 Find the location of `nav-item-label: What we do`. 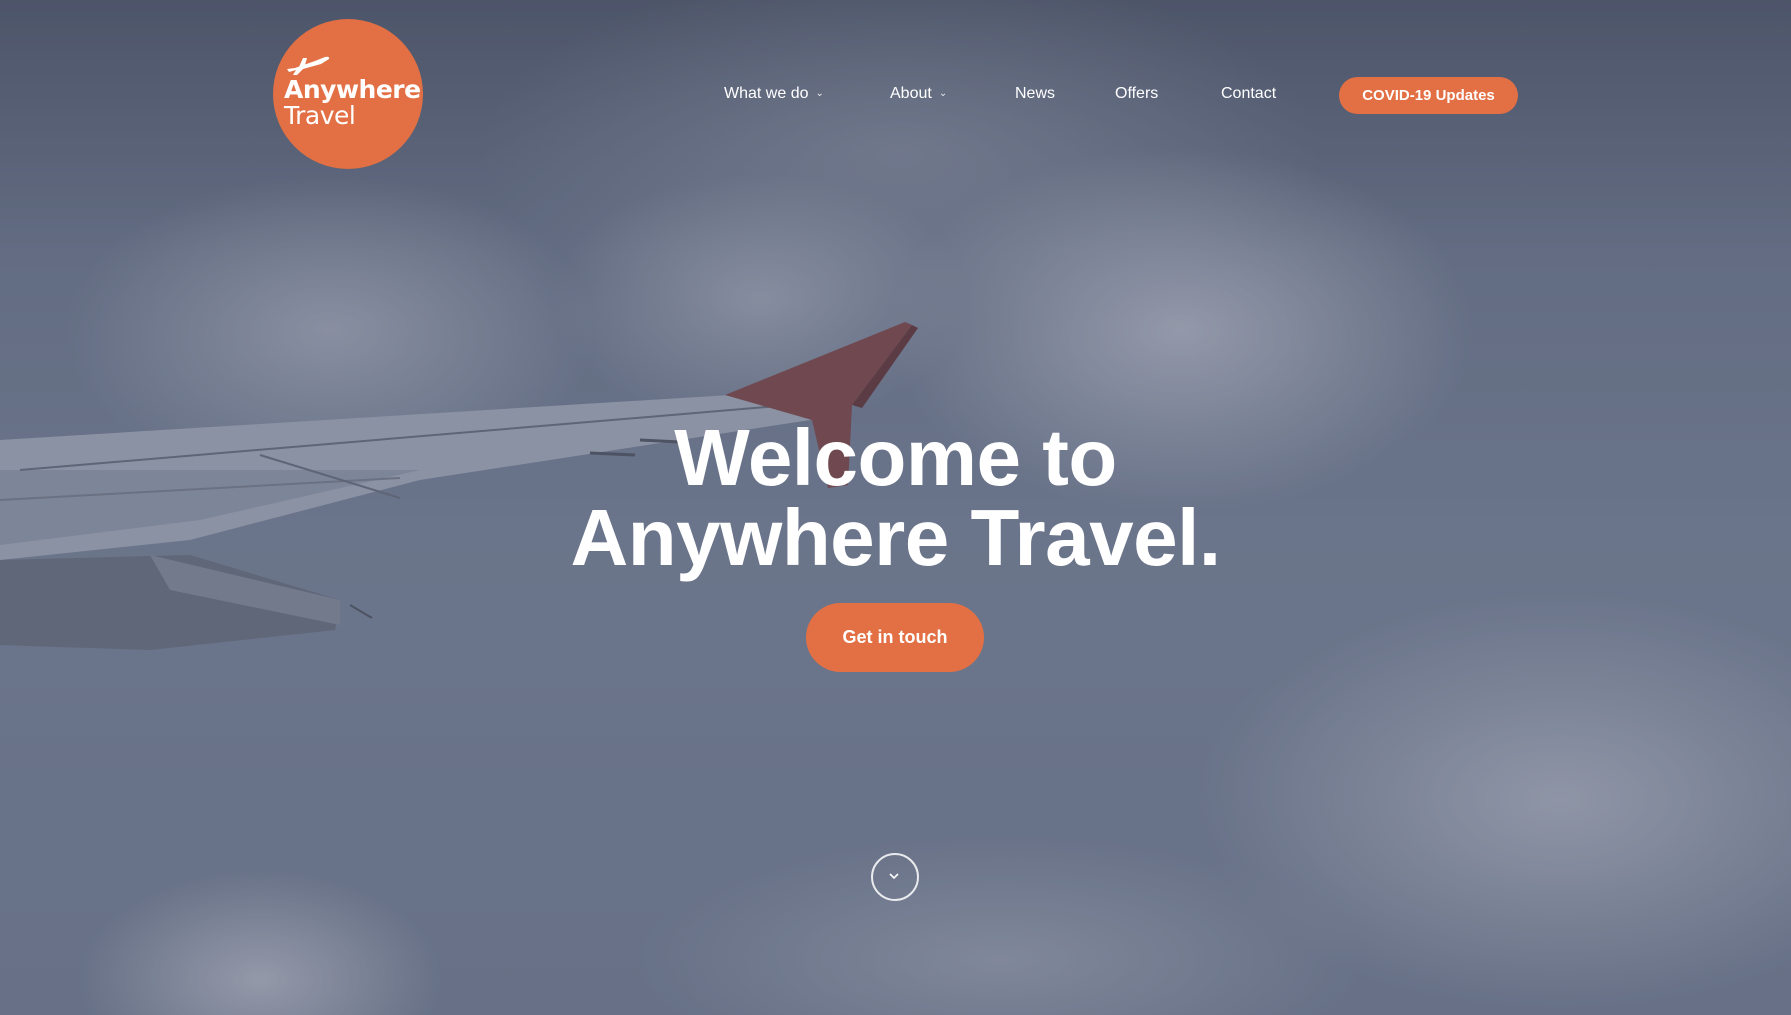

nav-item-label: What we do is located at coordinates (766, 93).